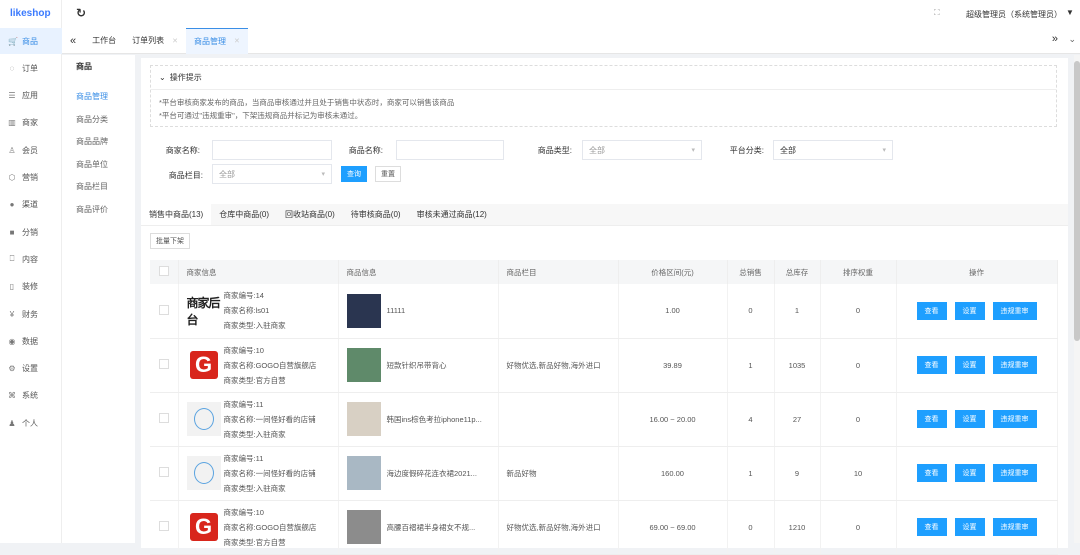 The width and height of the screenshot is (1080, 555). I want to click on merchant-logo: 商家后台, so click(203, 311).